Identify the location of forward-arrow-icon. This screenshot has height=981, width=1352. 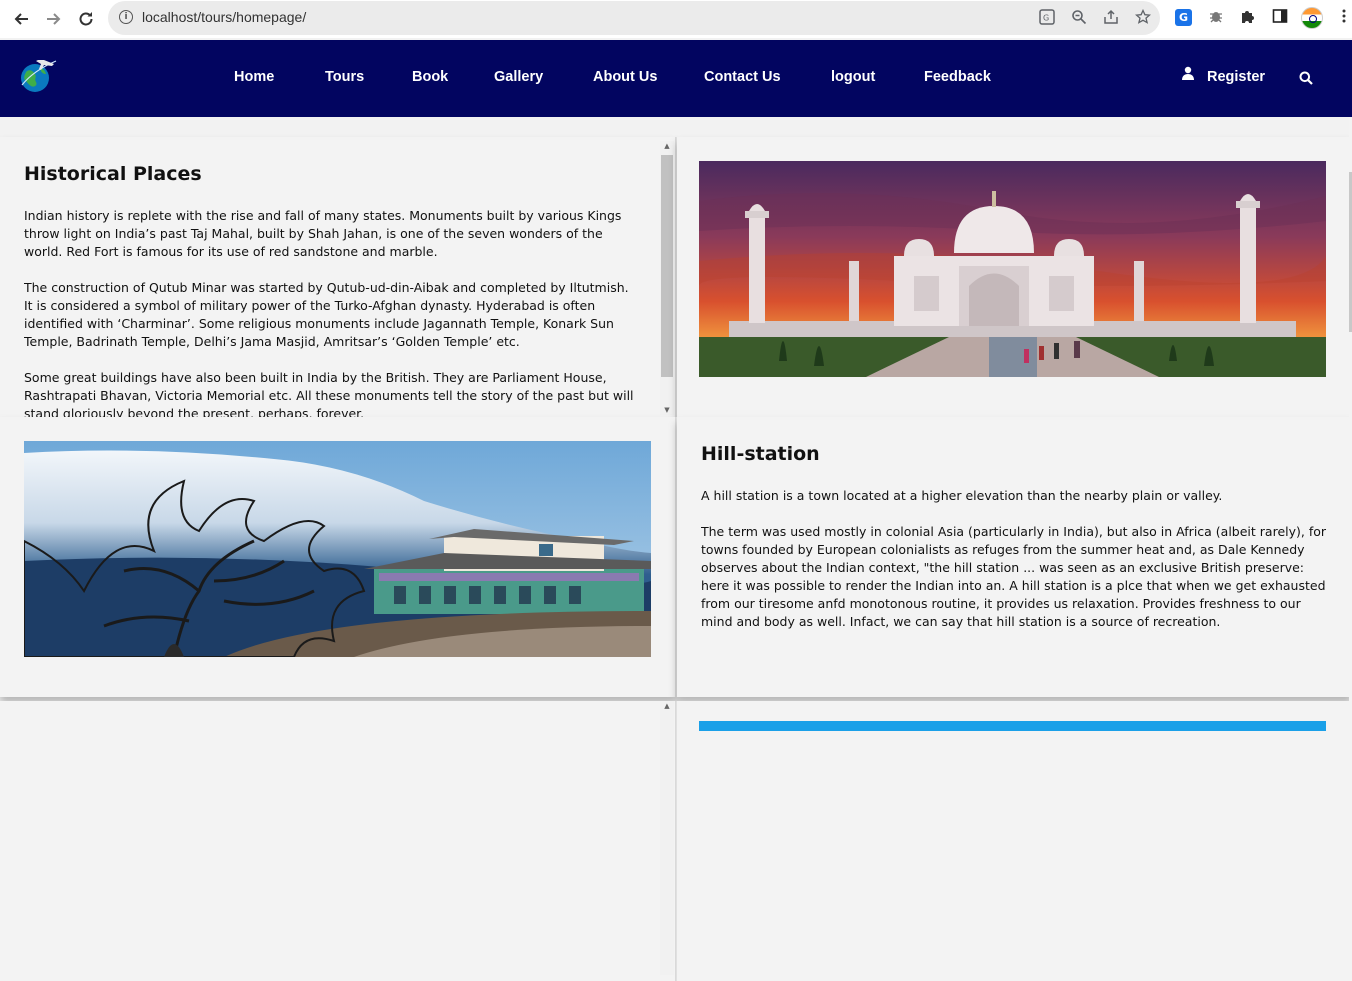
(54, 19).